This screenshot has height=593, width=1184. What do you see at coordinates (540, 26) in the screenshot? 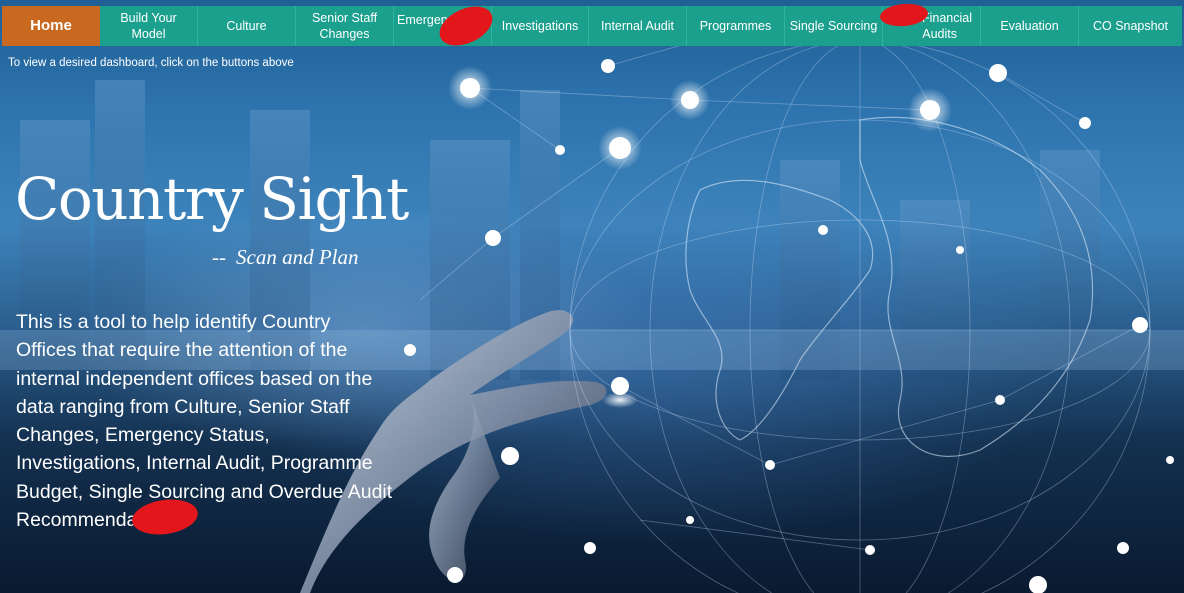
I see `nav-investigations-button: Investigations` at bounding box center [540, 26].